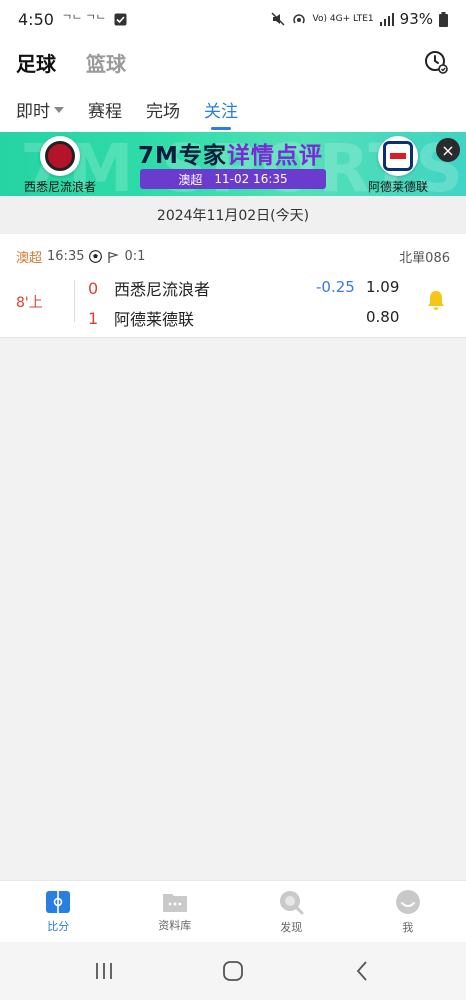 The height and width of the screenshot is (1000, 466). Describe the element at coordinates (93, 318) in the screenshot. I see `away-score: 1` at that location.